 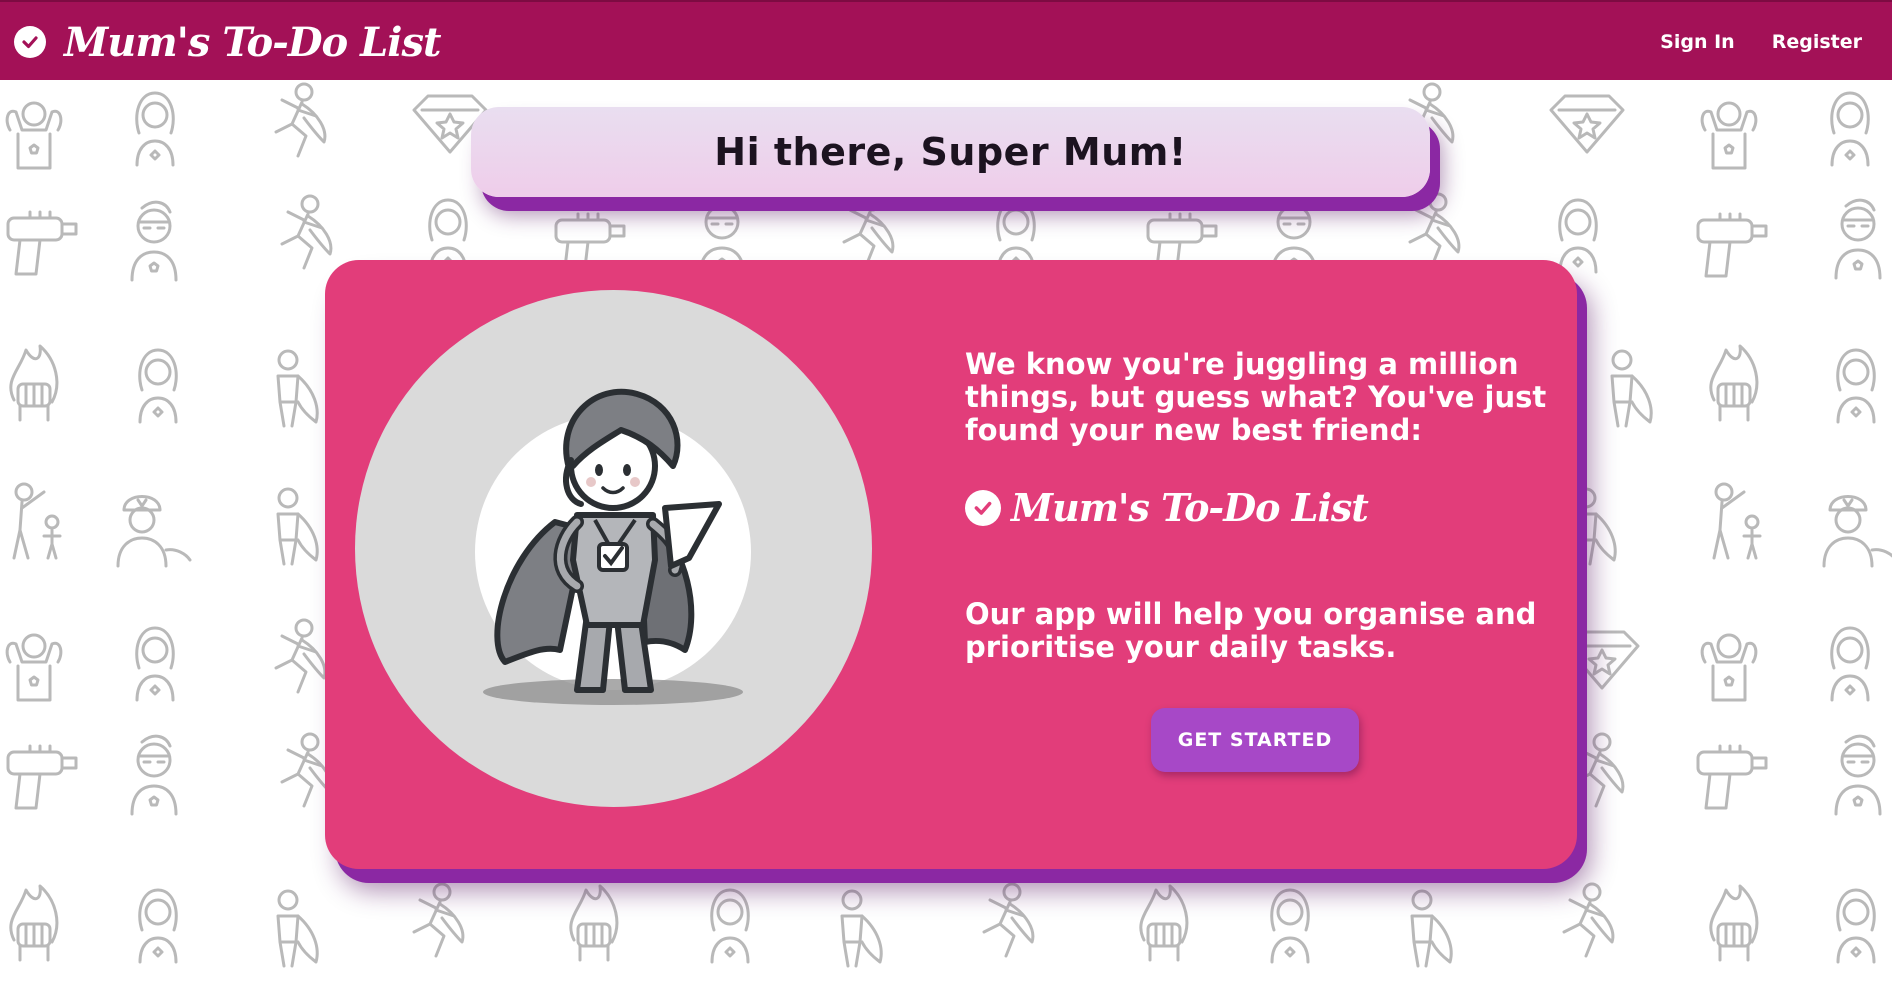 I want to click on greeting-title: Hi there, Super Mum!, so click(x=950, y=152).